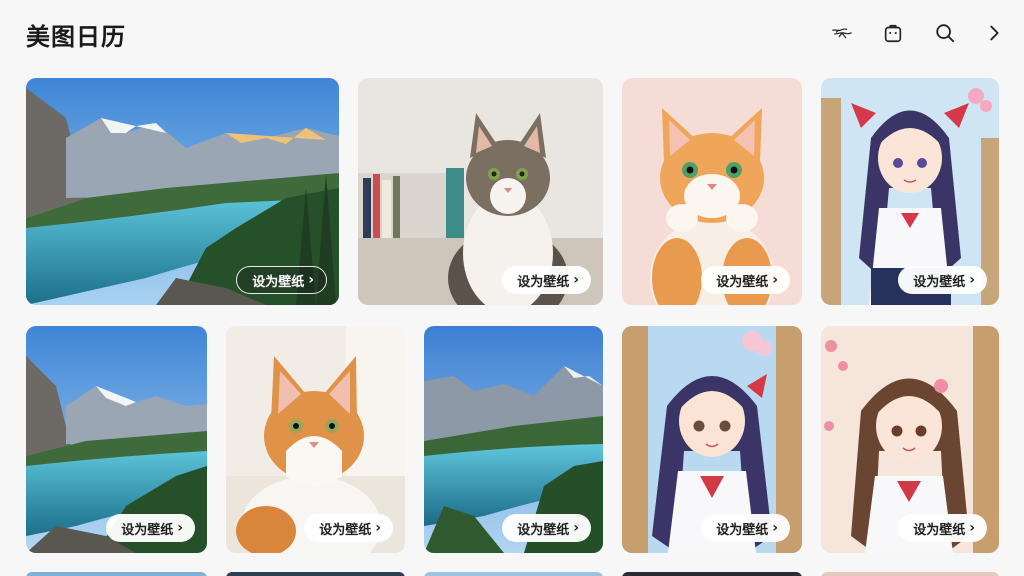 The image size is (1024, 576). Describe the element at coordinates (910, 439) in the screenshot. I see `wallpaper-card-anime-girl-brown: 设为壁纸 ›` at that location.